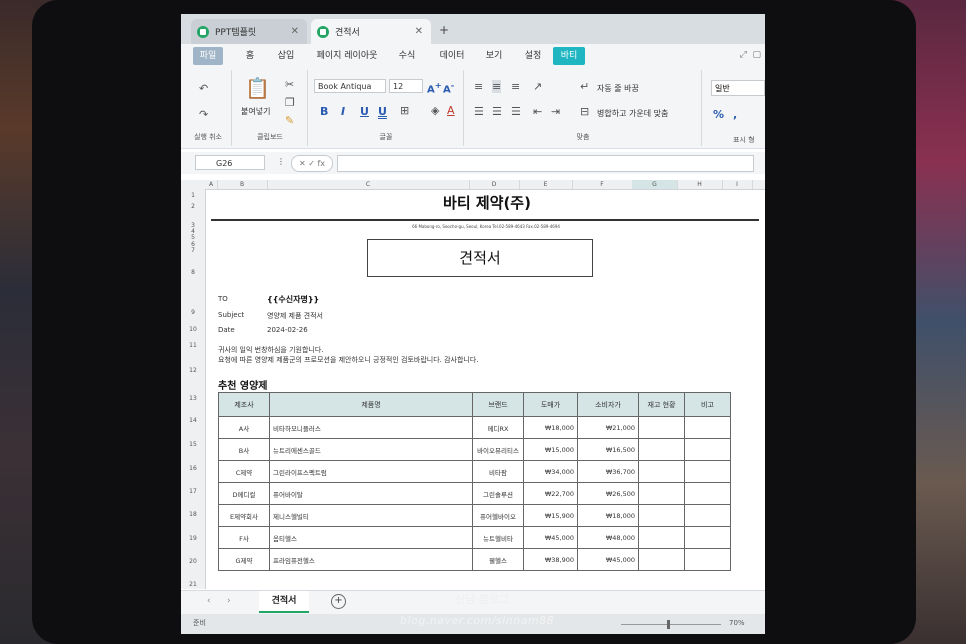 This screenshot has height=644, width=966. I want to click on cell-maker: G제약, so click(244, 559).